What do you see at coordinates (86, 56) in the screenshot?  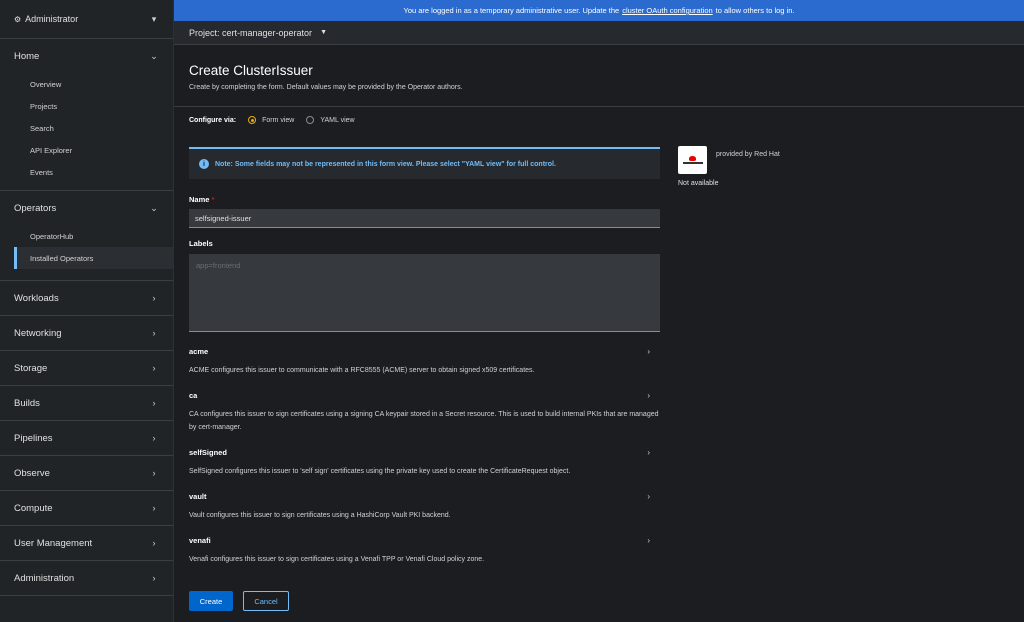 I see `nav-section-home: Home ⌄` at bounding box center [86, 56].